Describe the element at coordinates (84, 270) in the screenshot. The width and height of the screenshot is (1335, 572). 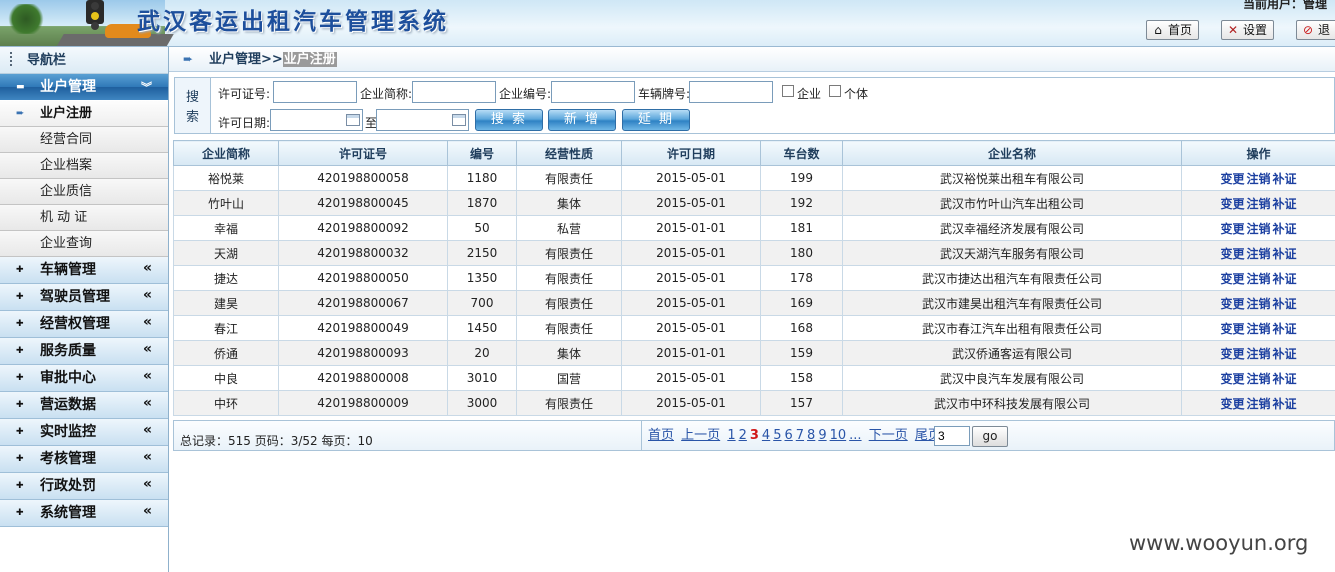
I see `sidebar-group-vehicle: ✚ 车辆管理 «` at that location.